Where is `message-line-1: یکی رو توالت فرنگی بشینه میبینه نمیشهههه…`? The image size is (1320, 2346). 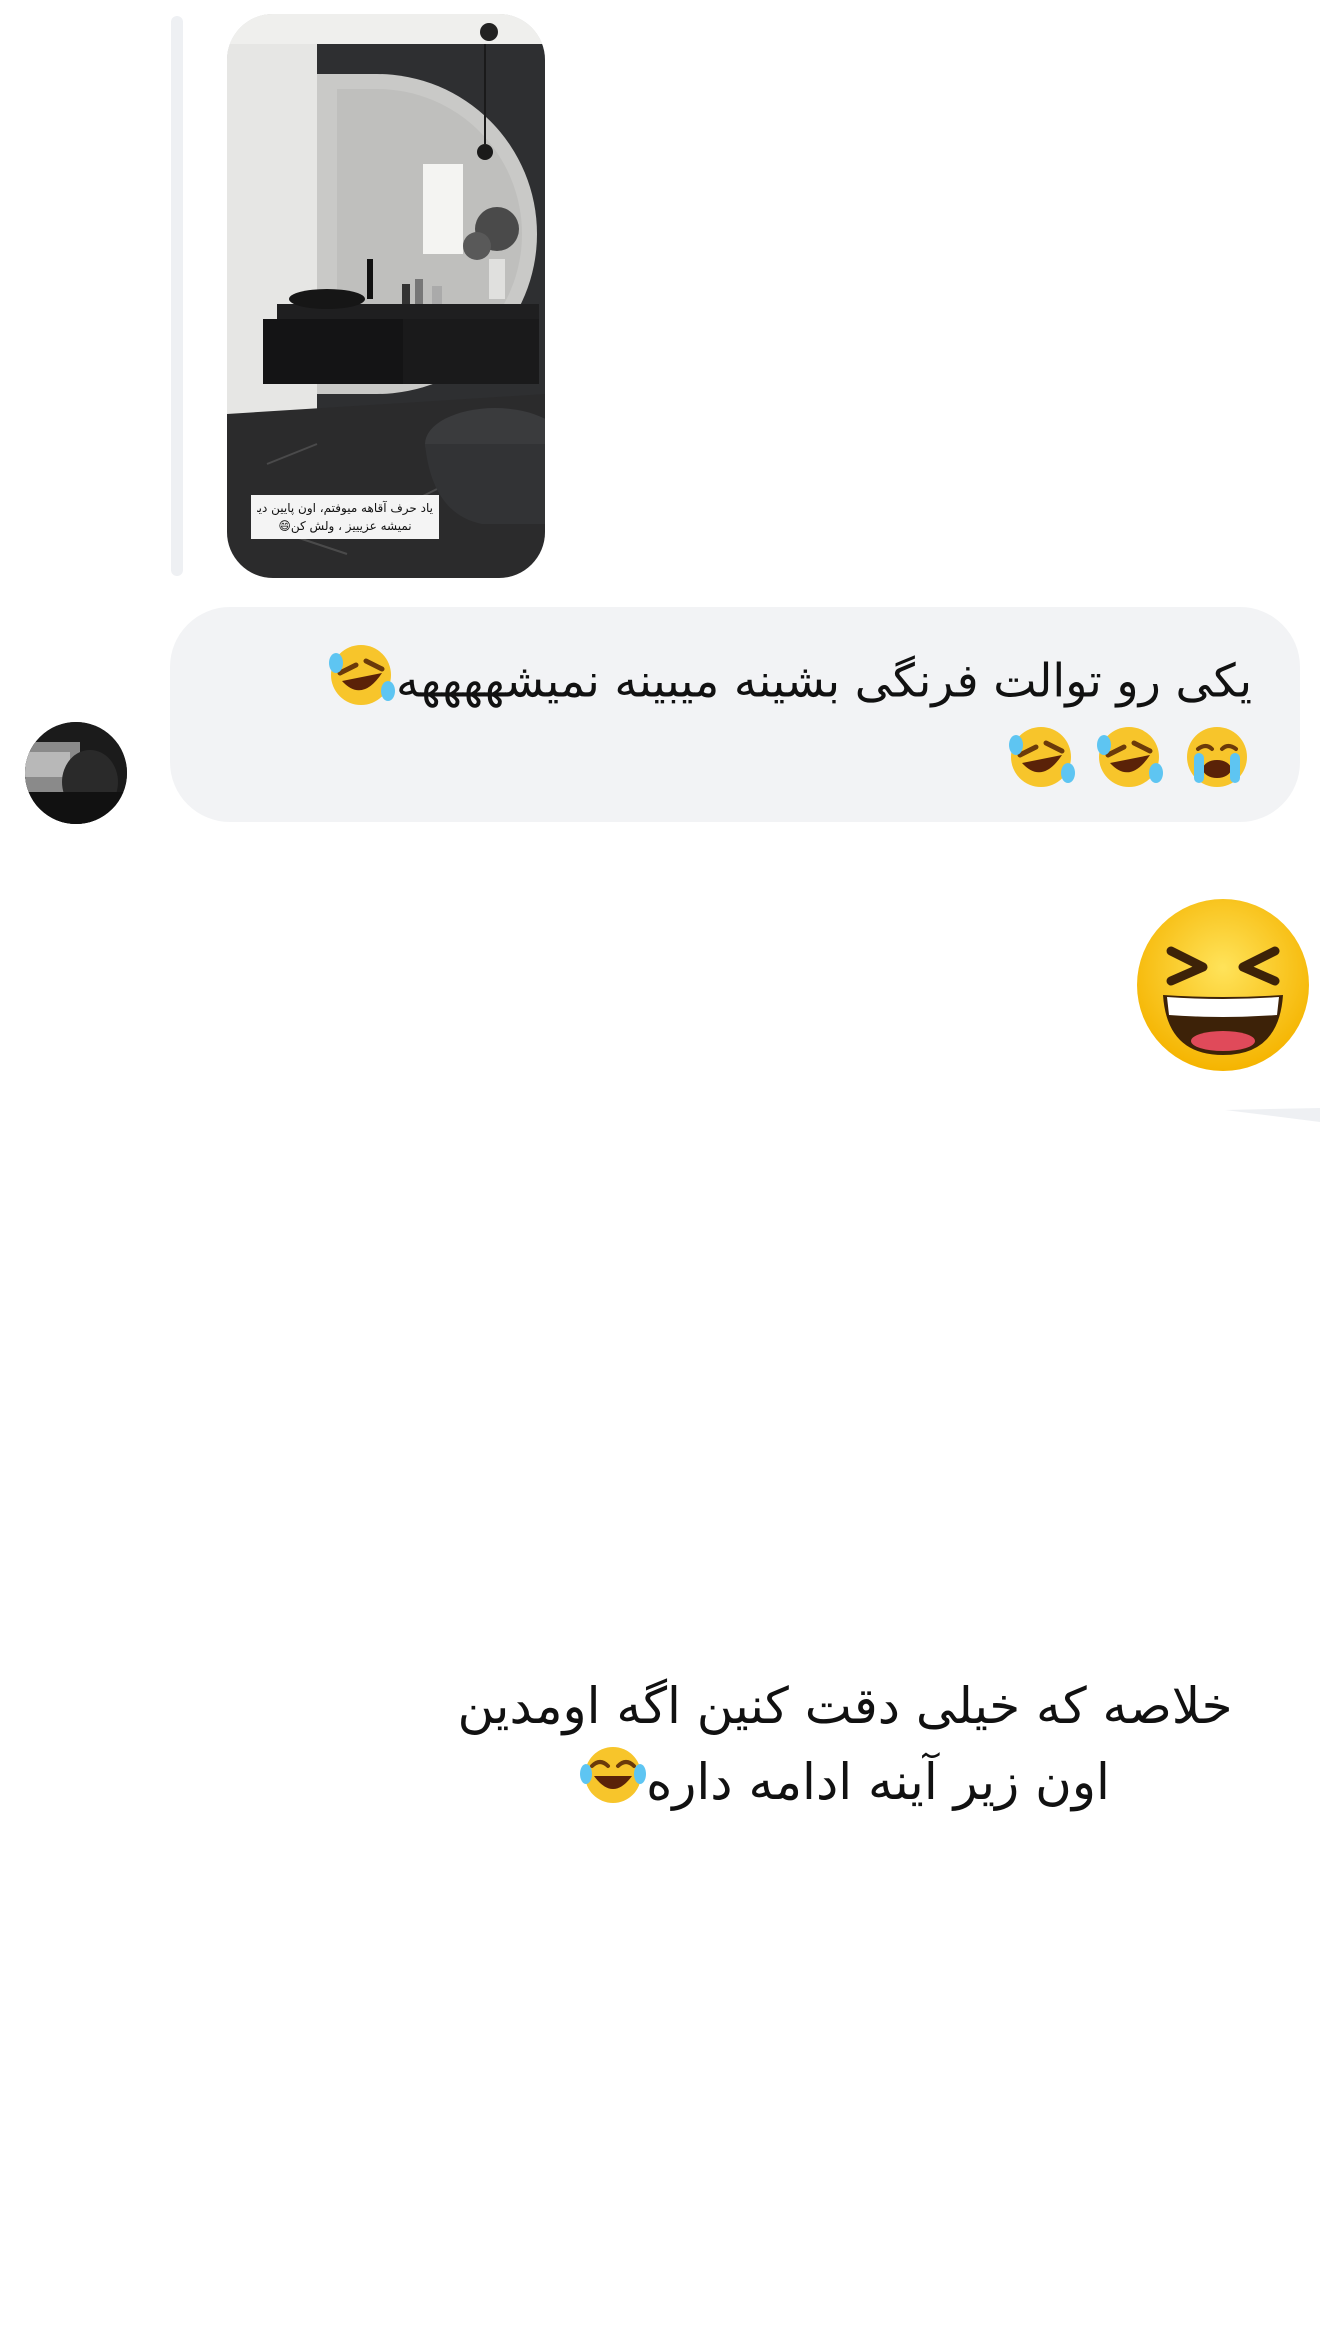 message-line-1: یکی رو توالت فرنگی بشینه میبینه نمیشهههه… is located at coordinates (734, 684).